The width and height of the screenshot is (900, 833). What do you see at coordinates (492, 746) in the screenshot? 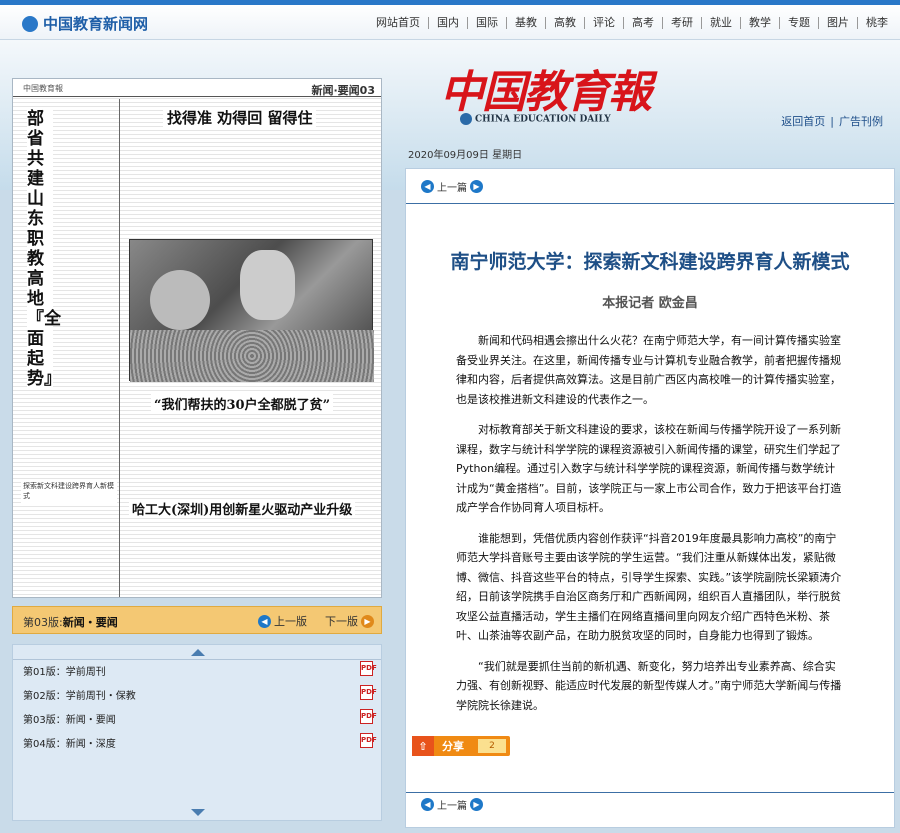
I see `share-count: 2` at bounding box center [492, 746].